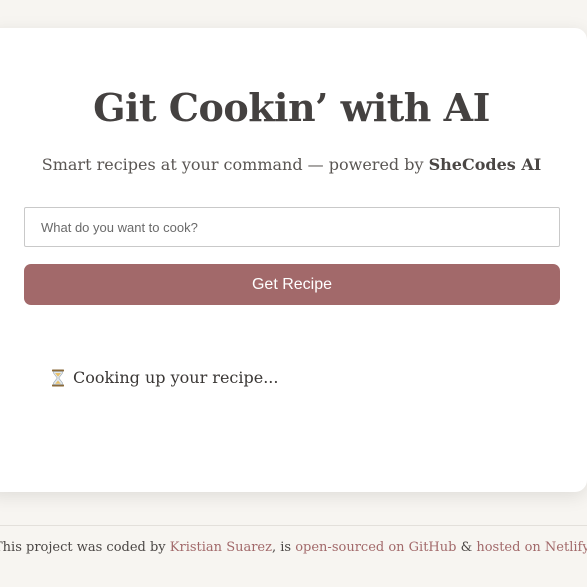  Describe the element at coordinates (221, 547) in the screenshot. I see `author-link: Kristian Suarez` at that location.